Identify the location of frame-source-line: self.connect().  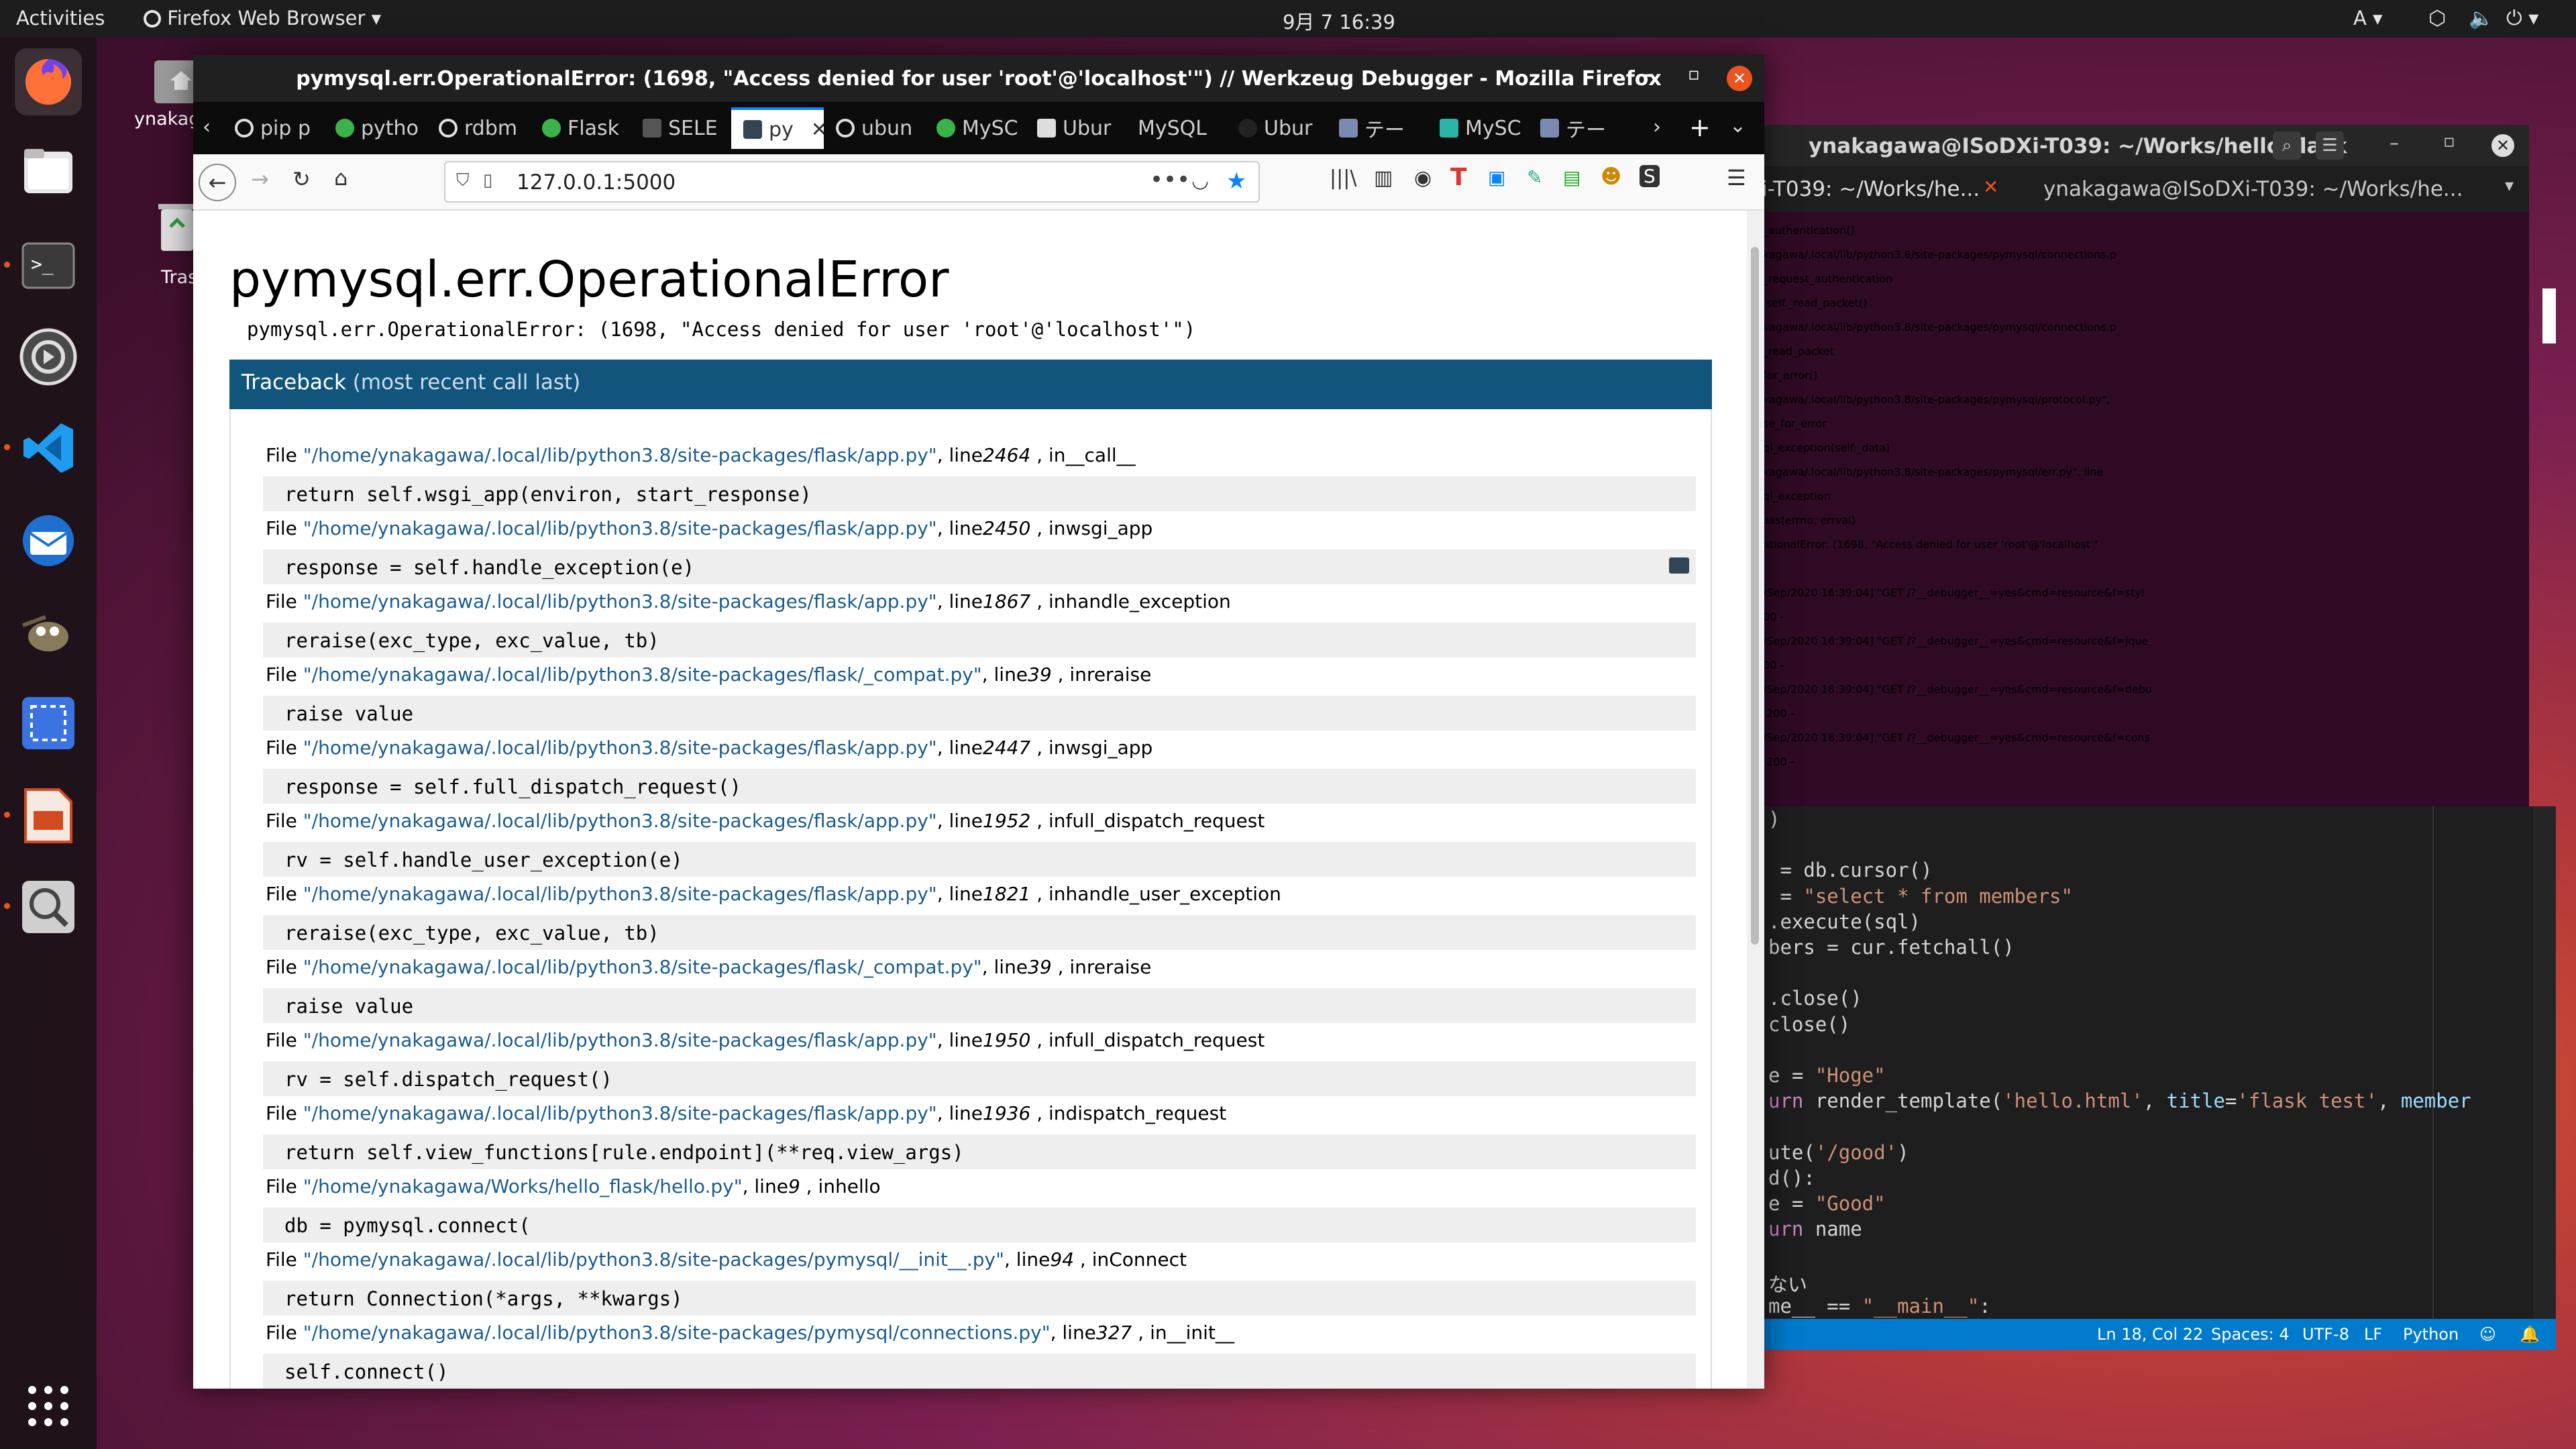
(979, 1371).